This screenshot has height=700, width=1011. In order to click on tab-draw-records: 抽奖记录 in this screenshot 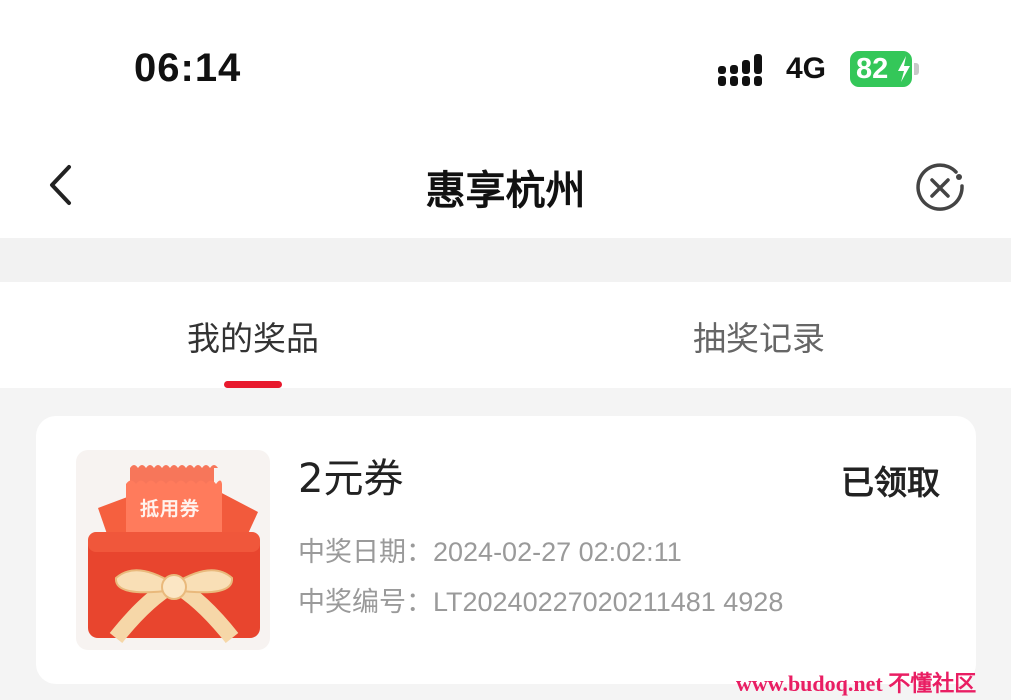, I will do `click(759, 336)`.